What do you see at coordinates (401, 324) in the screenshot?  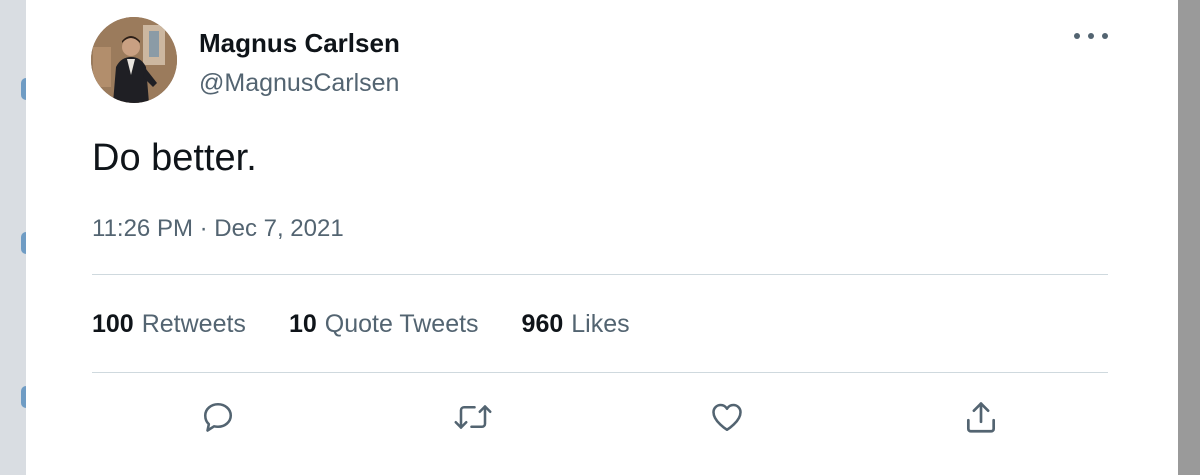 I see `quote-tweets-label: Quote Tweets` at bounding box center [401, 324].